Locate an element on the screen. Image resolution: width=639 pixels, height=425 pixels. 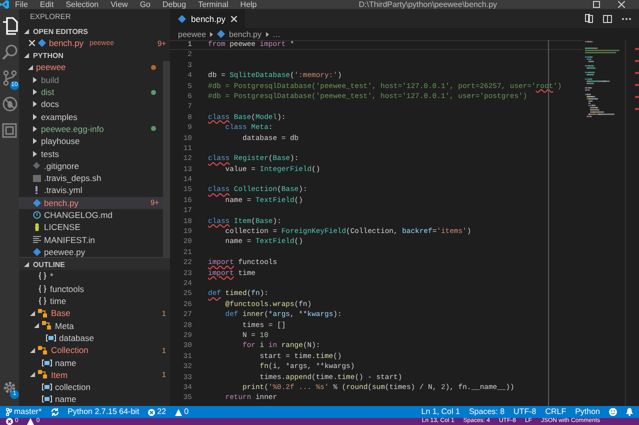
outline-item: database is located at coordinates (76, 337).